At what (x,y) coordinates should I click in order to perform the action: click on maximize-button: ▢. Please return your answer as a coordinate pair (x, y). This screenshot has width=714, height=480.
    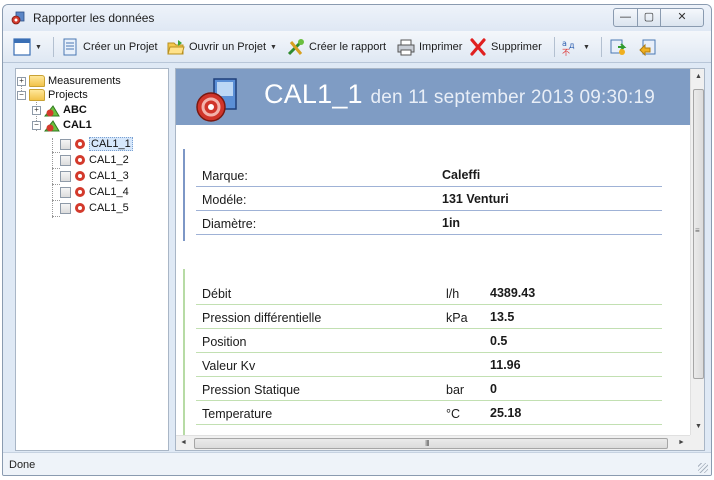
    Looking at the image, I should click on (649, 17).